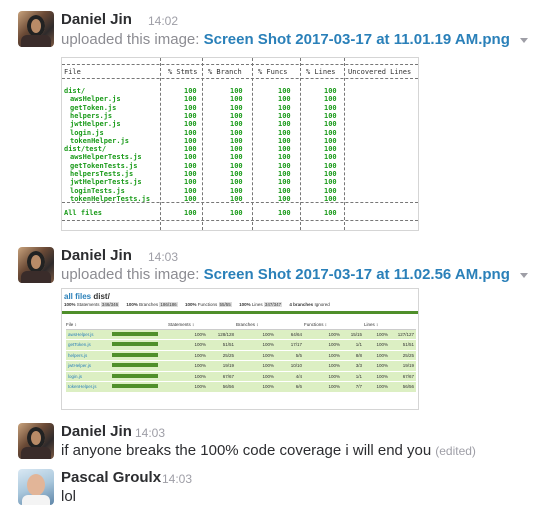 The image size is (553, 514). I want to click on summary-label: Lines, so click(257, 304).